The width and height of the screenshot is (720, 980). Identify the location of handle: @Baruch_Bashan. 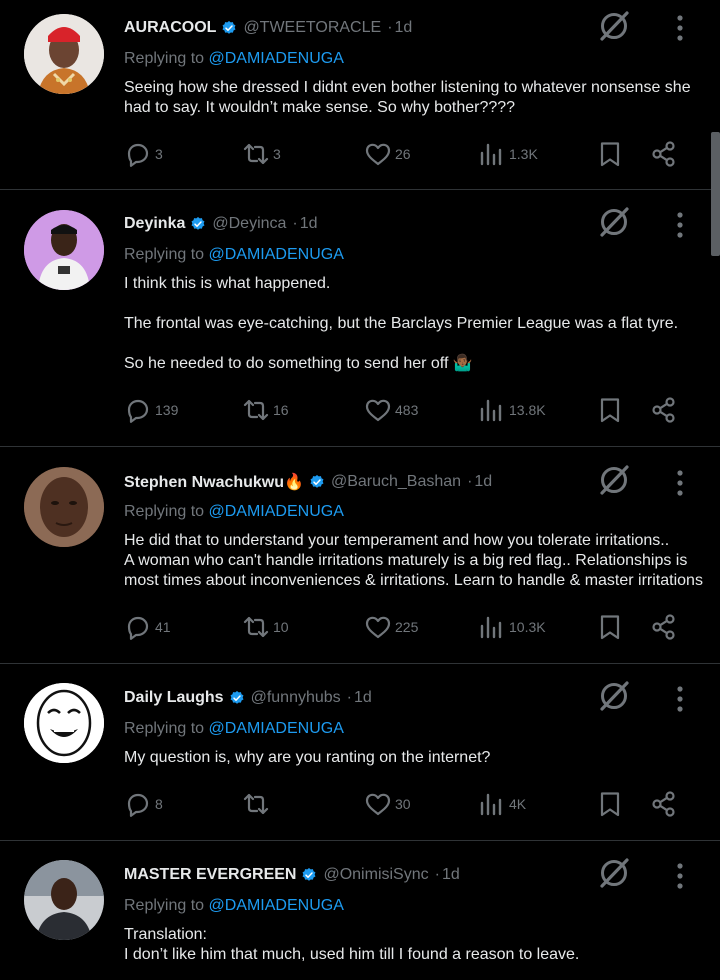
(396, 482).